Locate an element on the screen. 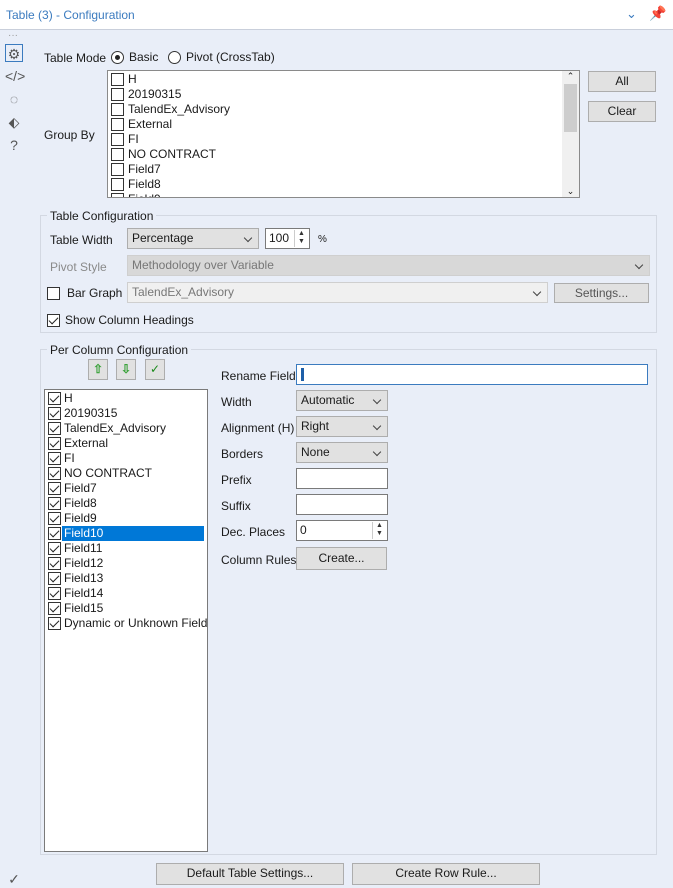  group-by-item: TalendEx_Advisory is located at coordinates (343, 109).